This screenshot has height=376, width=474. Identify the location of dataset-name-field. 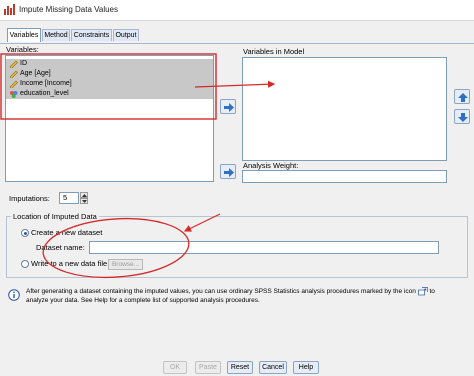
(264, 247).